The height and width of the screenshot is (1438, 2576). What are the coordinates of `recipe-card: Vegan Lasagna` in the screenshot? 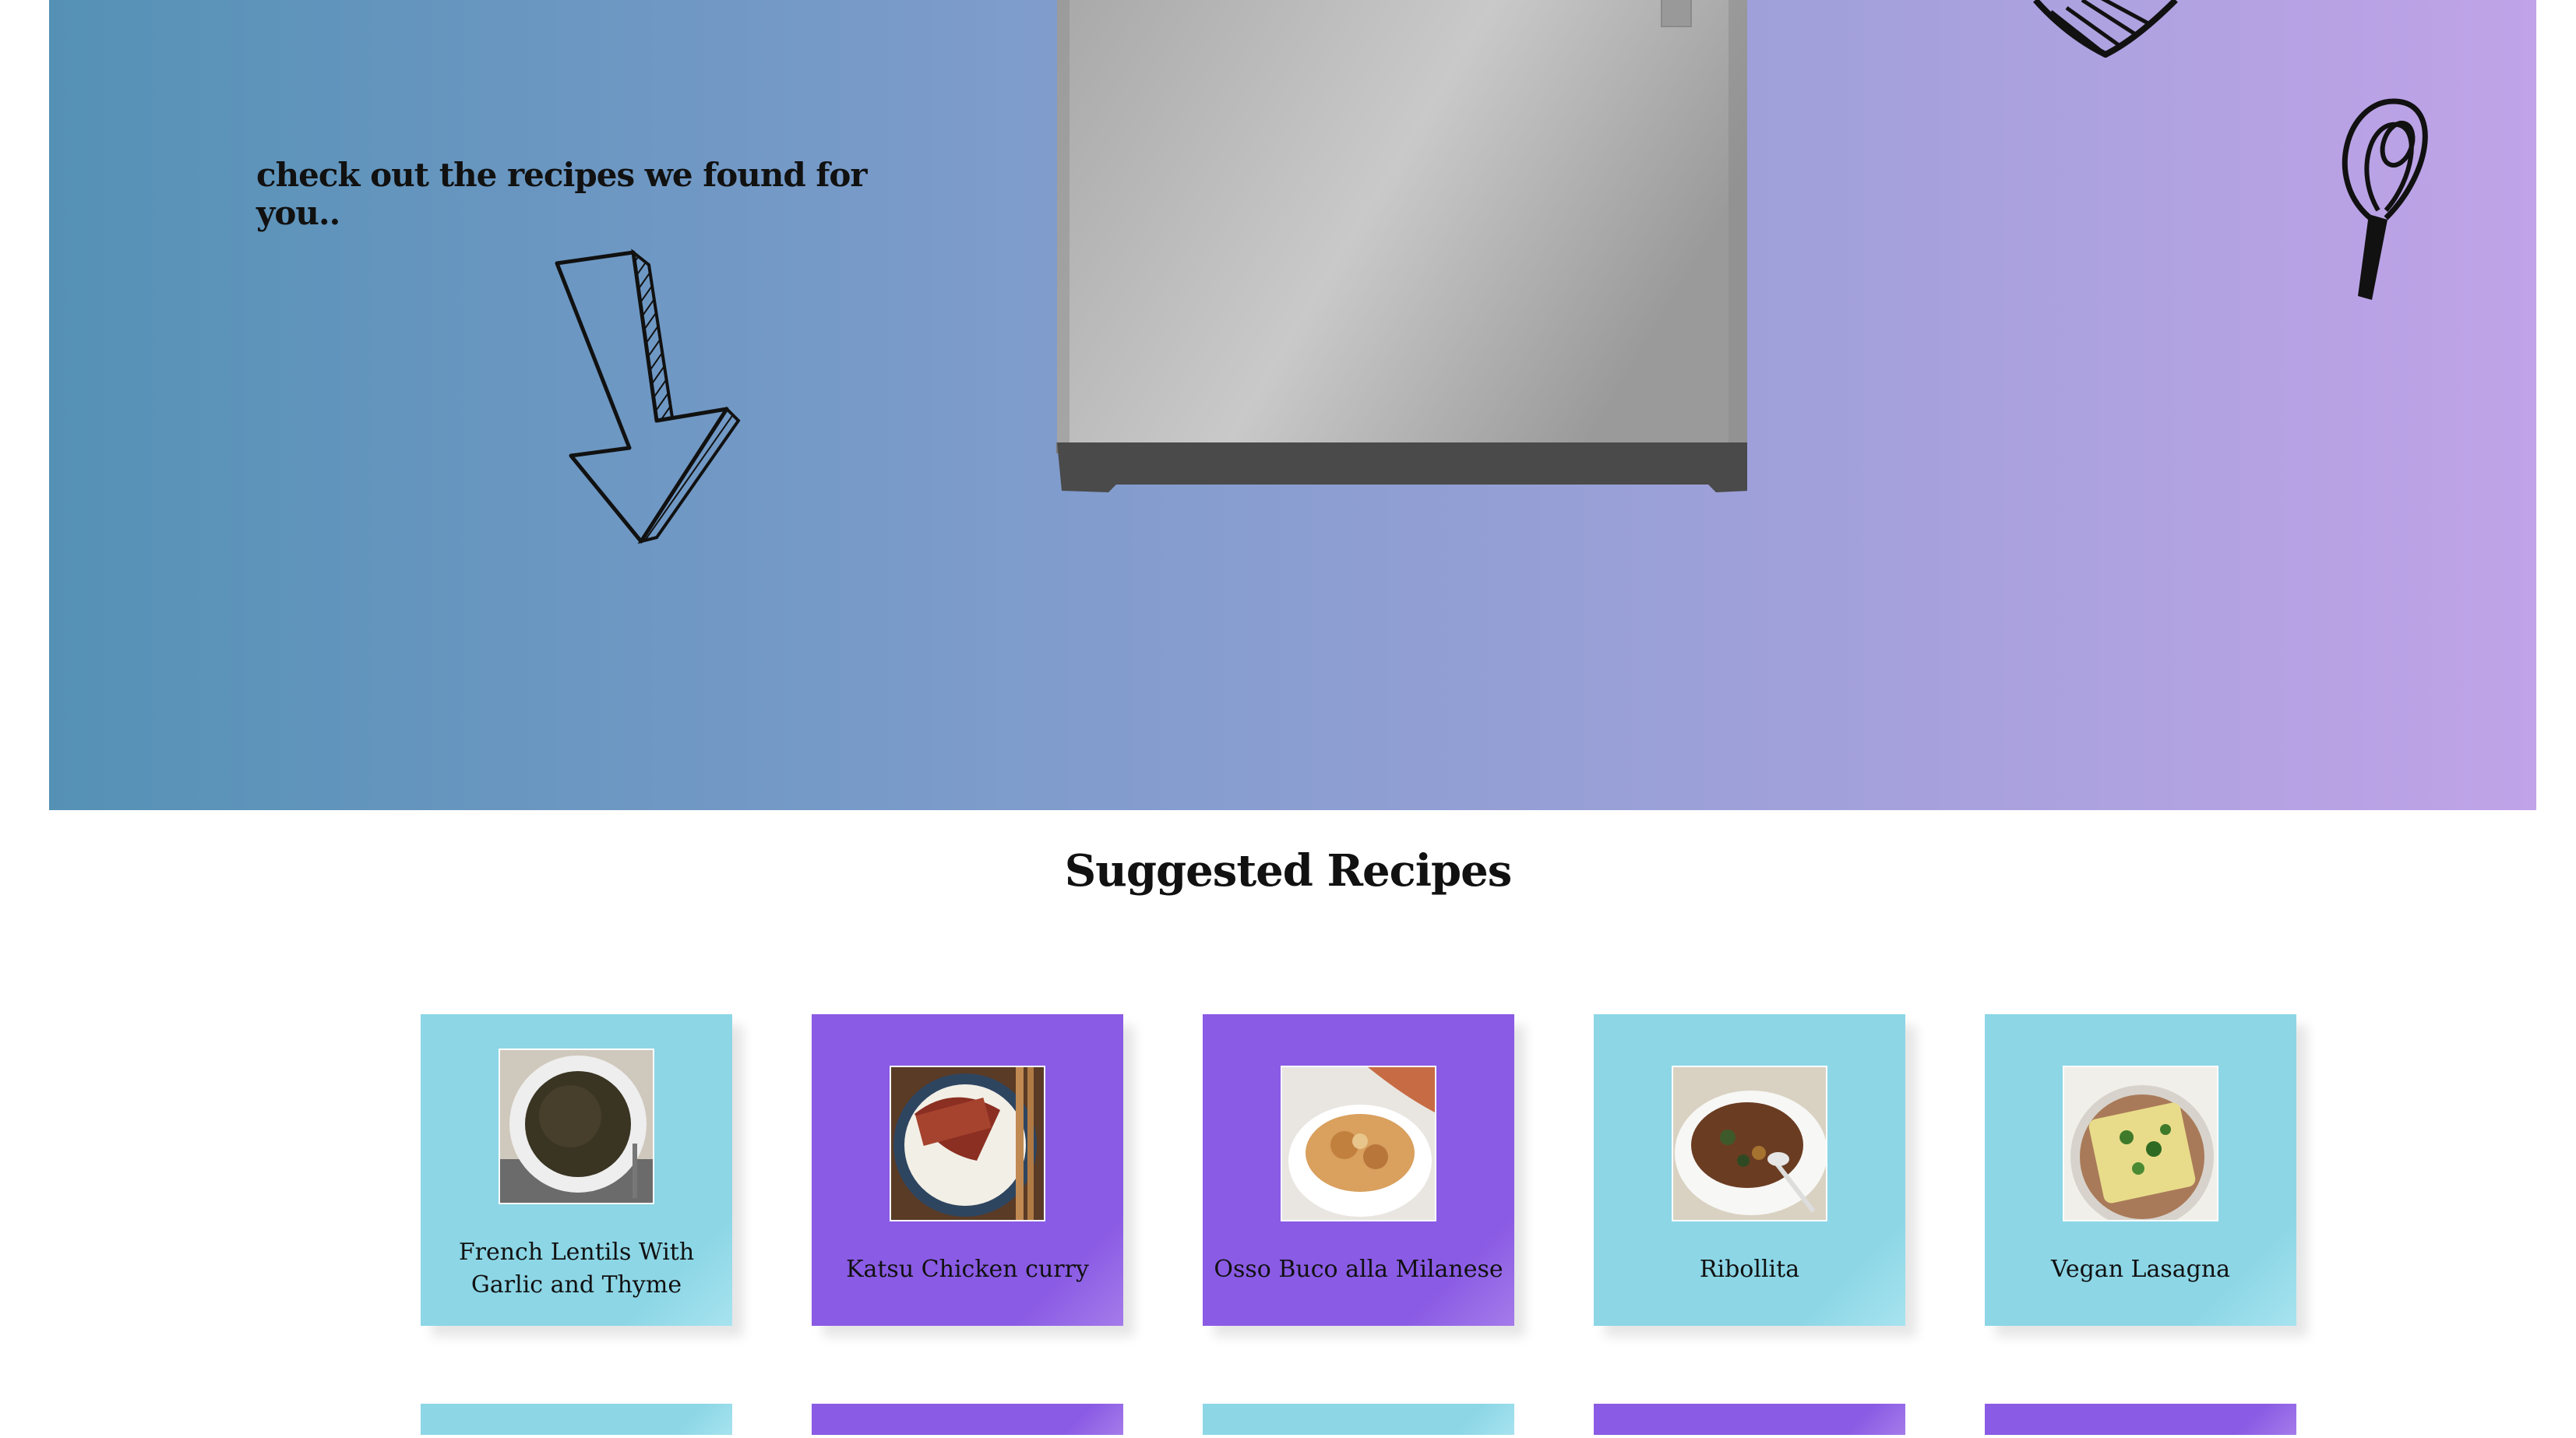 It's located at (2140, 1170).